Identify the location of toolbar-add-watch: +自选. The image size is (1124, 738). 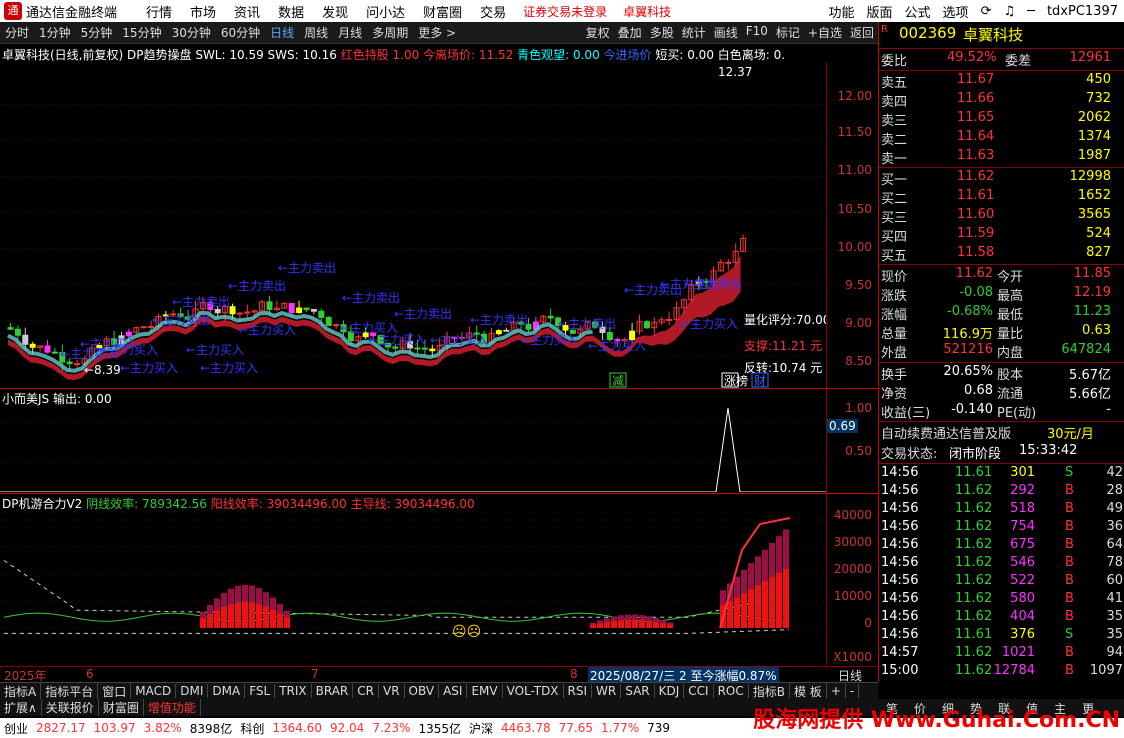
(825, 32).